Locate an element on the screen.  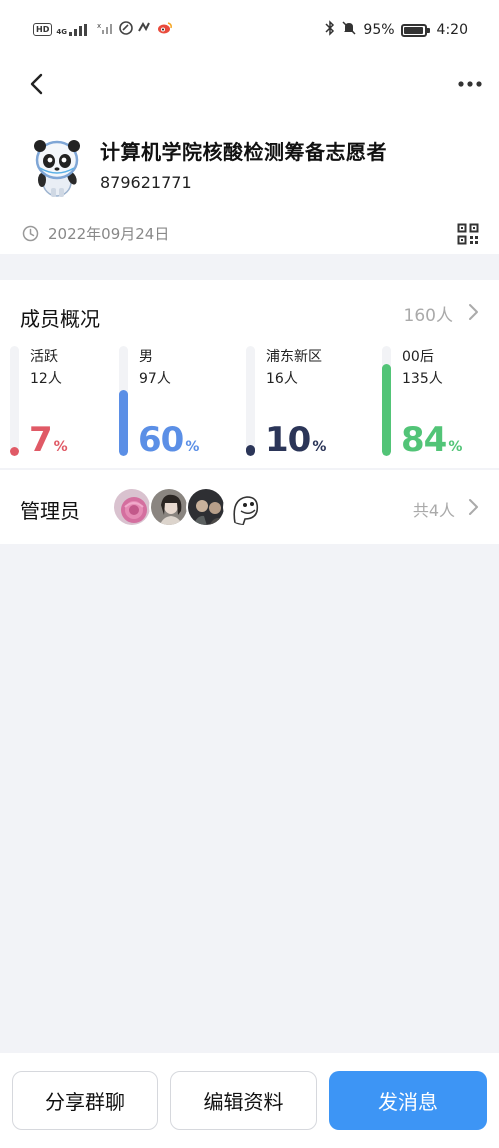
hd-badge: HD is located at coordinates (43, 29).